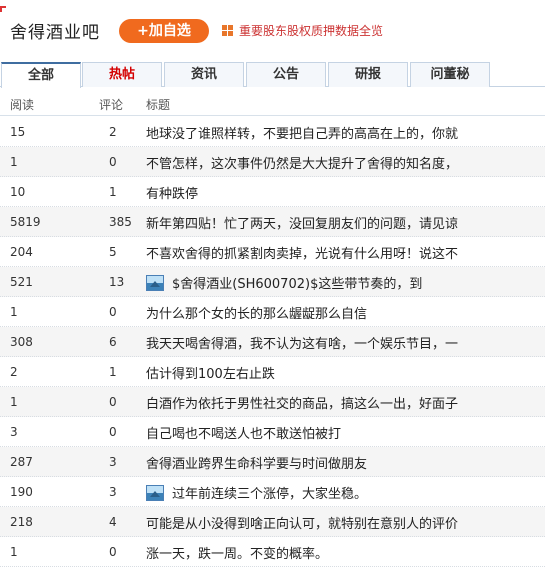  I want to click on corner-mark, so click(3, 9).